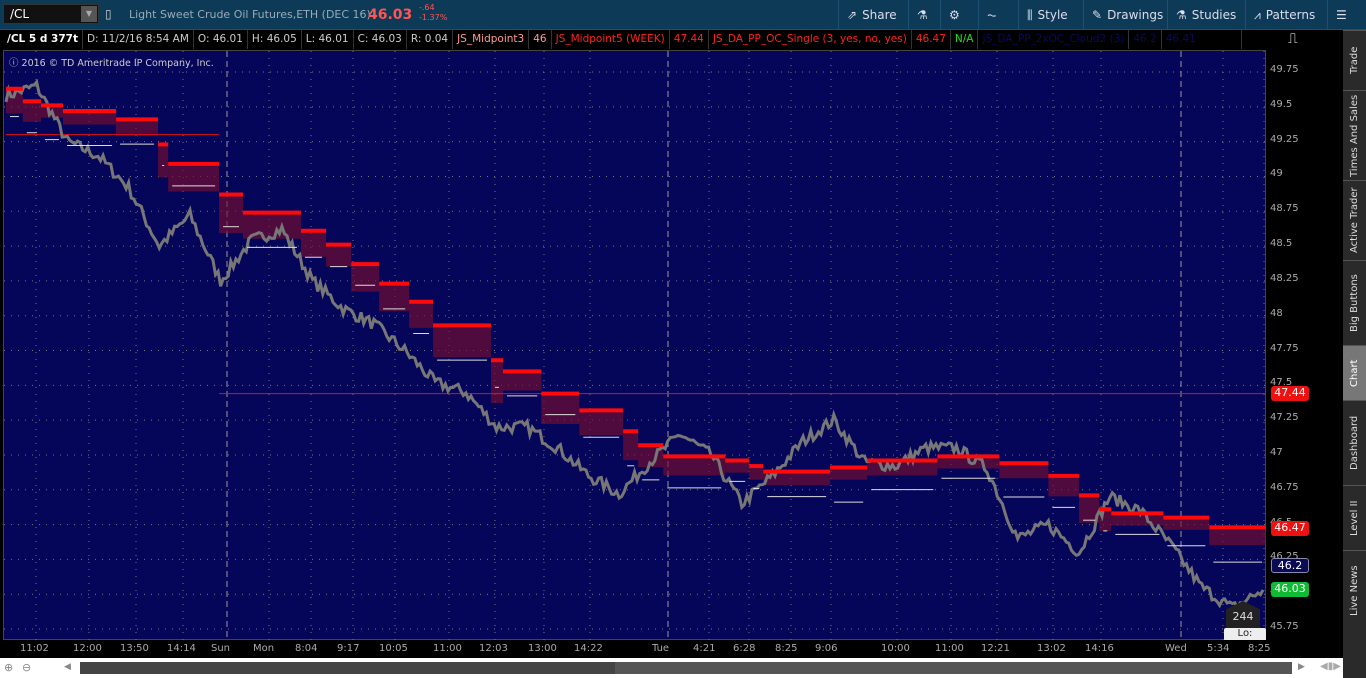 Image resolution: width=1366 pixels, height=678 pixels. I want to click on scroll-left-icon: ◀, so click(67, 667).